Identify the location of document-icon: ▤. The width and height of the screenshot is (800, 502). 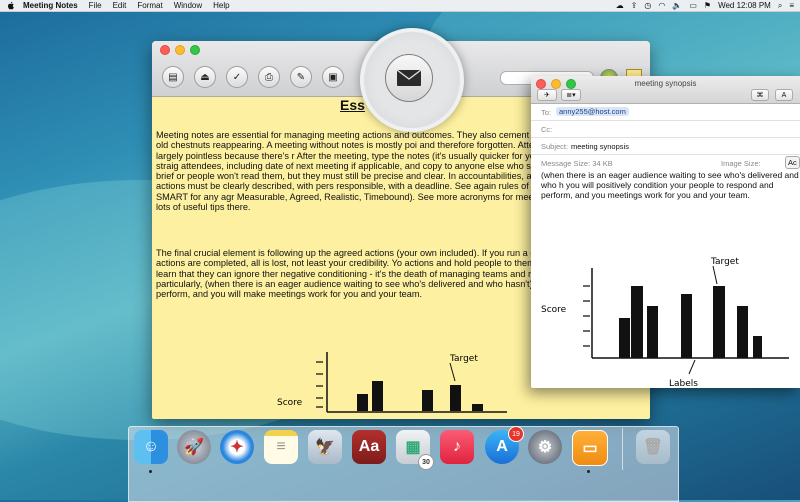
(173, 77).